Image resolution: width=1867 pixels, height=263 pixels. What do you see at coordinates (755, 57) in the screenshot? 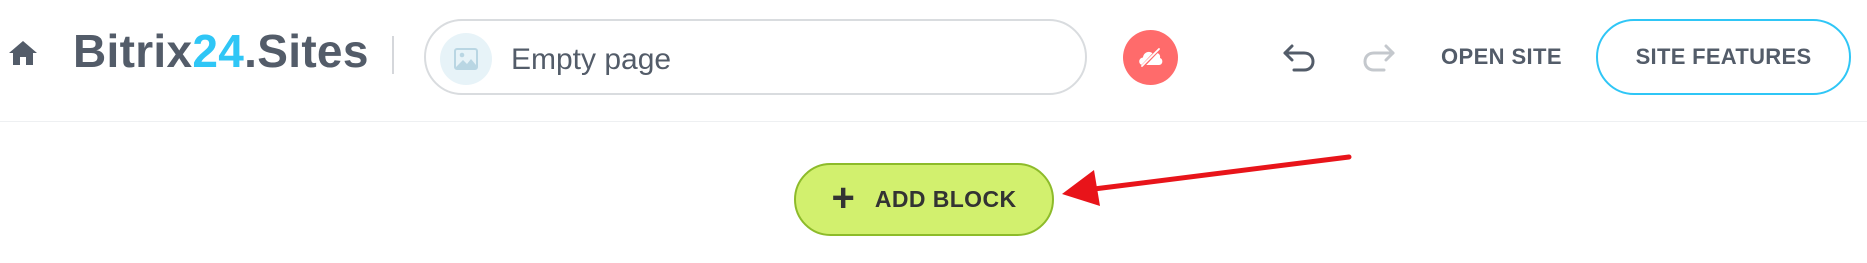
I see `page-title-field: Empty page` at bounding box center [755, 57].